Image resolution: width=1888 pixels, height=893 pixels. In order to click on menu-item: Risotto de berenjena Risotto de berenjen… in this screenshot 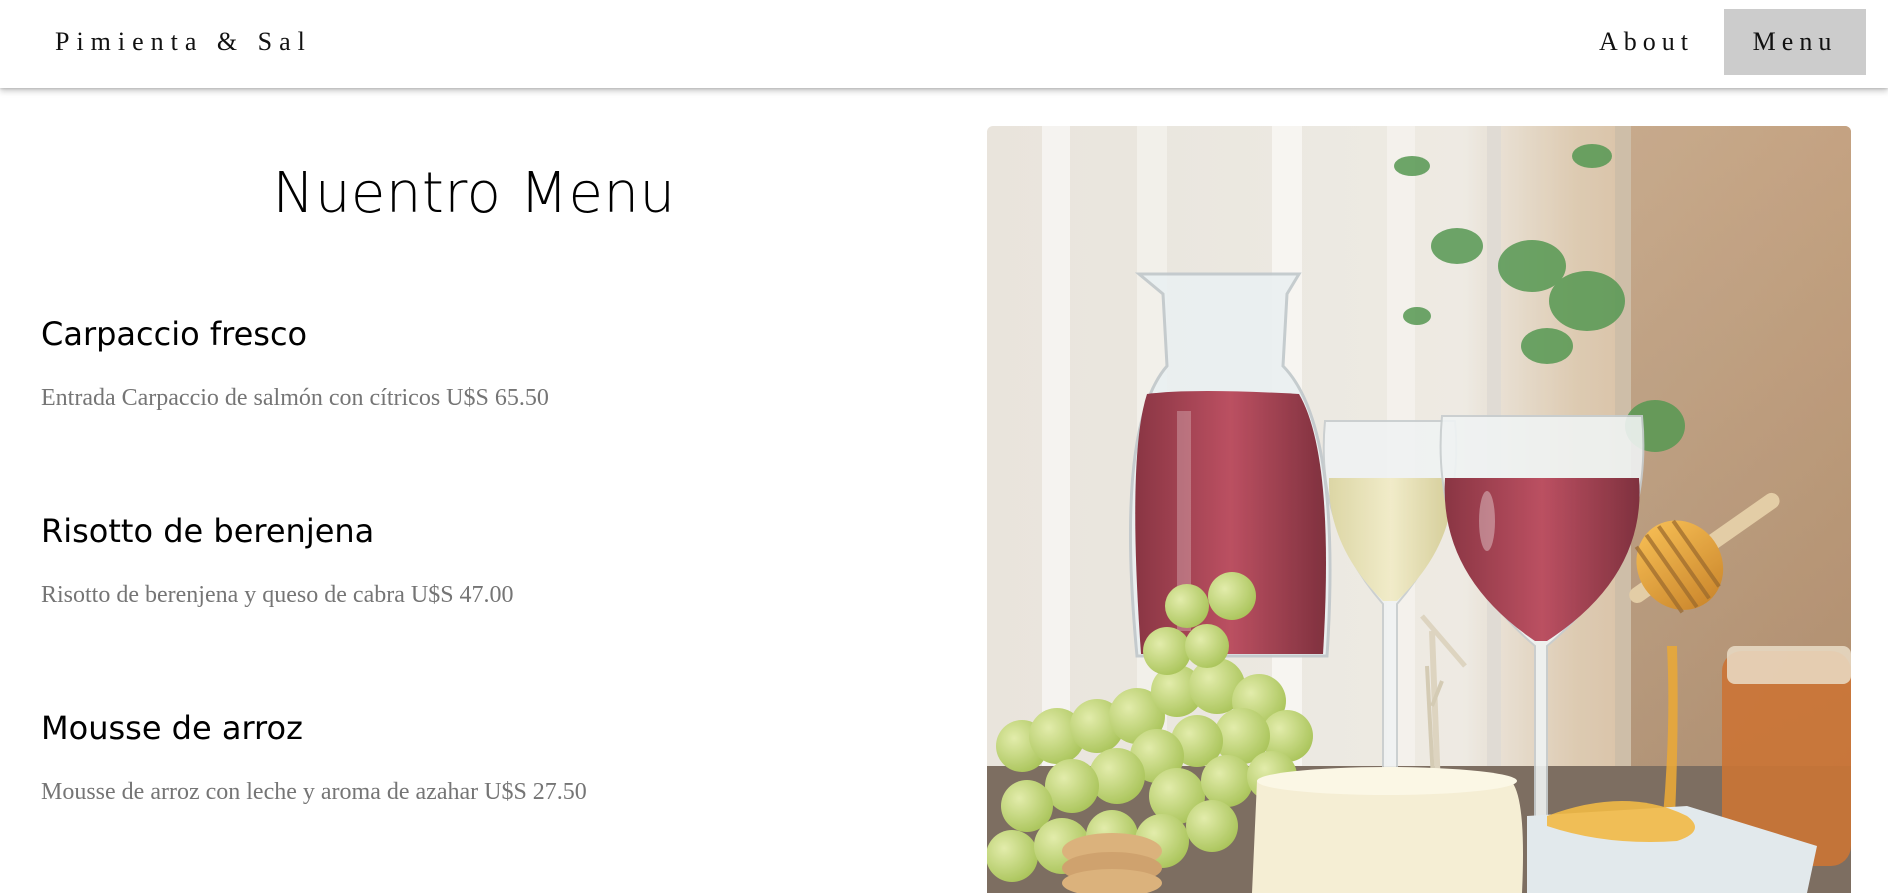, I will do `click(481, 559)`.